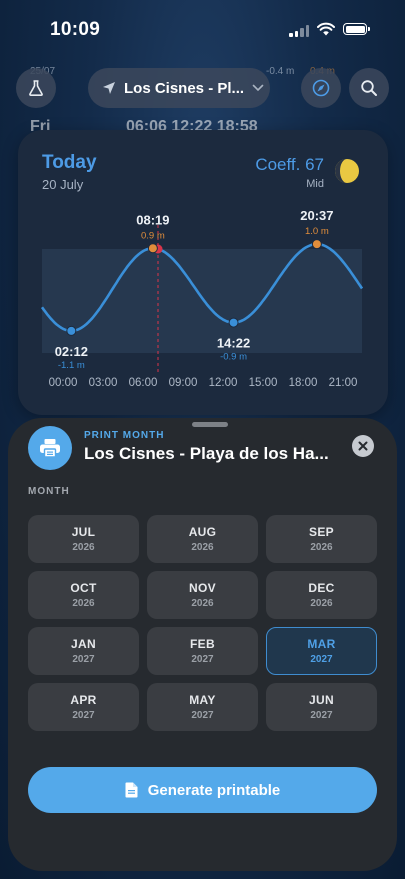  I want to click on lab-button, so click(36, 88).